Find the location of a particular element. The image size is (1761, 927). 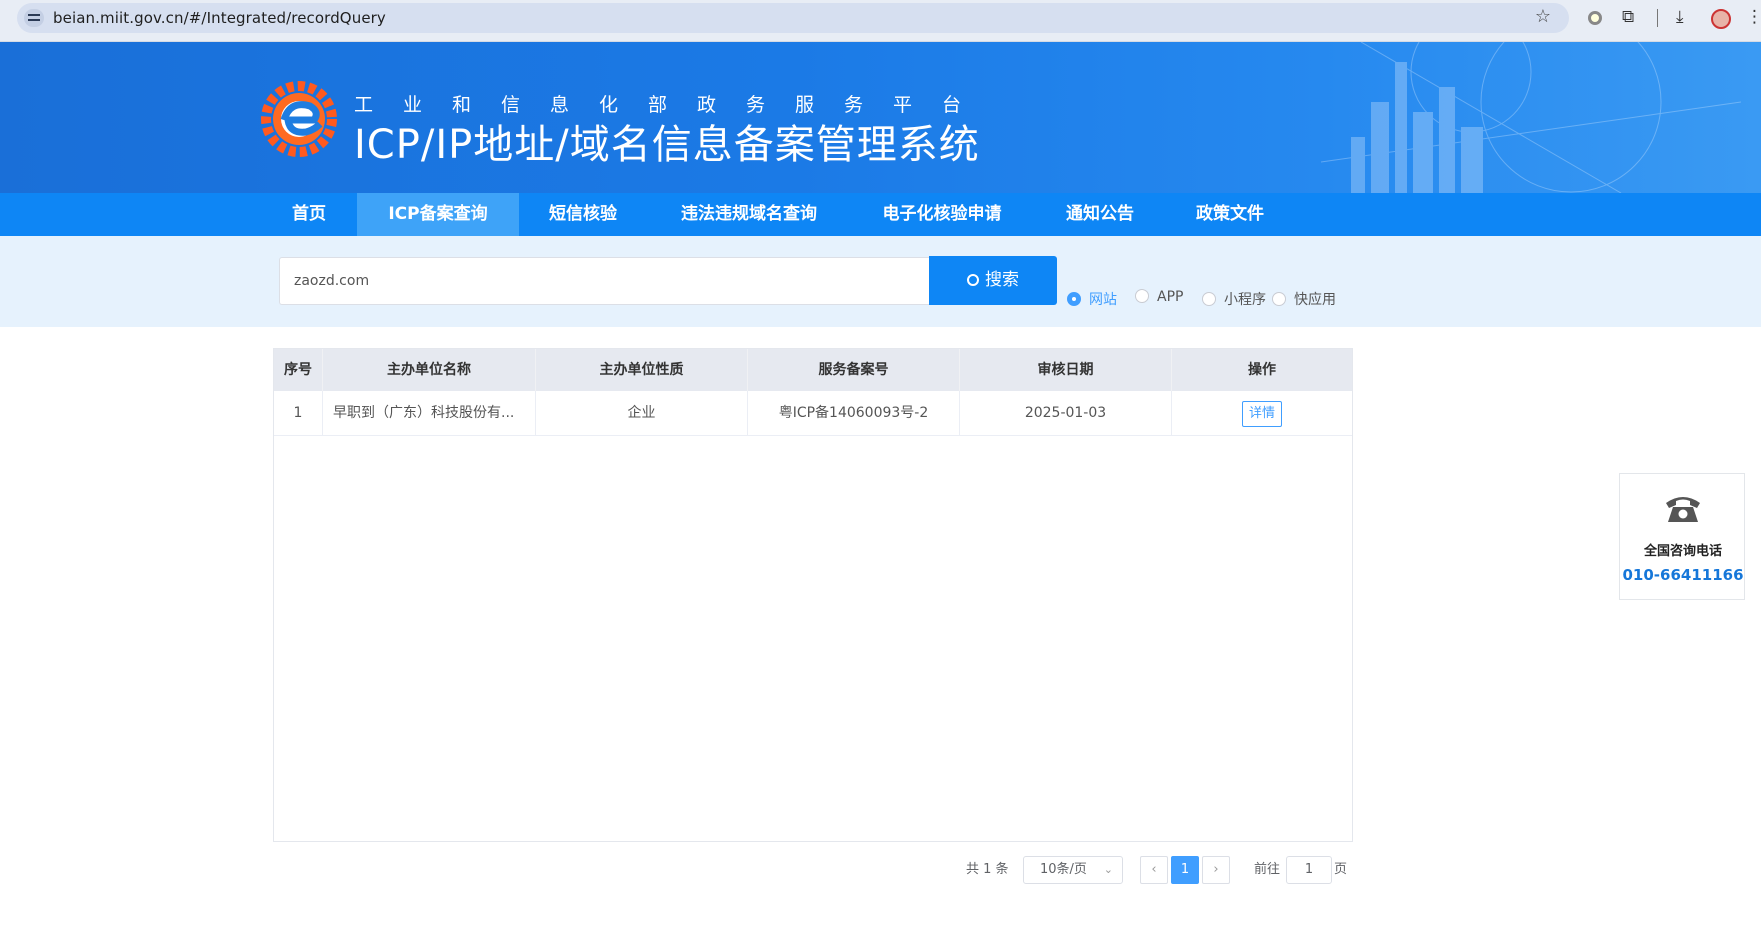

radio-label: 小程序 is located at coordinates (1245, 300).